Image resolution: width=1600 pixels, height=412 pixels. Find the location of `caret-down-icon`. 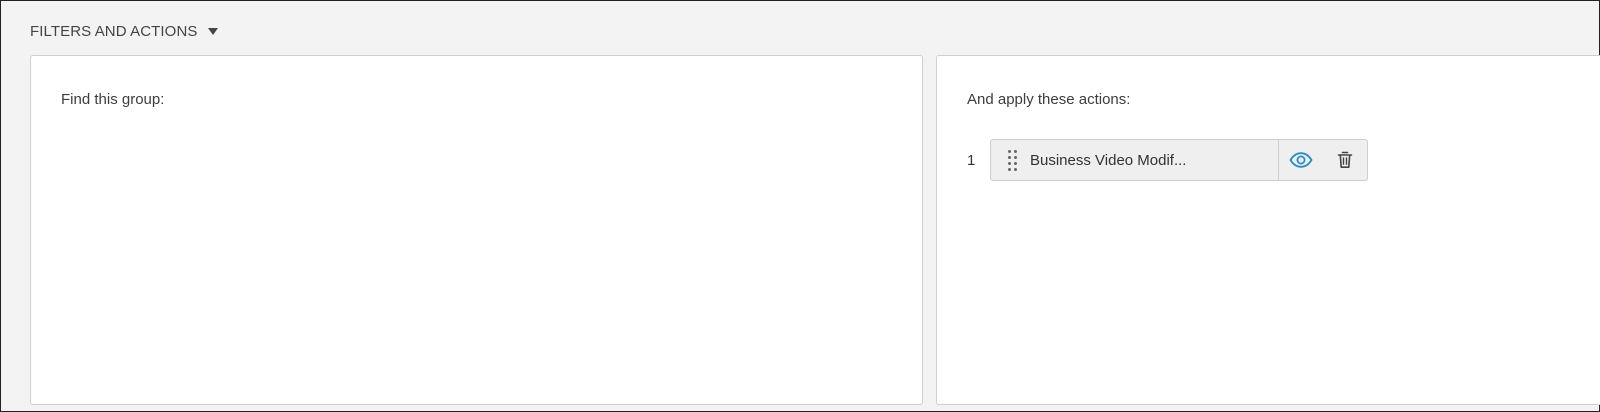

caret-down-icon is located at coordinates (212, 31).